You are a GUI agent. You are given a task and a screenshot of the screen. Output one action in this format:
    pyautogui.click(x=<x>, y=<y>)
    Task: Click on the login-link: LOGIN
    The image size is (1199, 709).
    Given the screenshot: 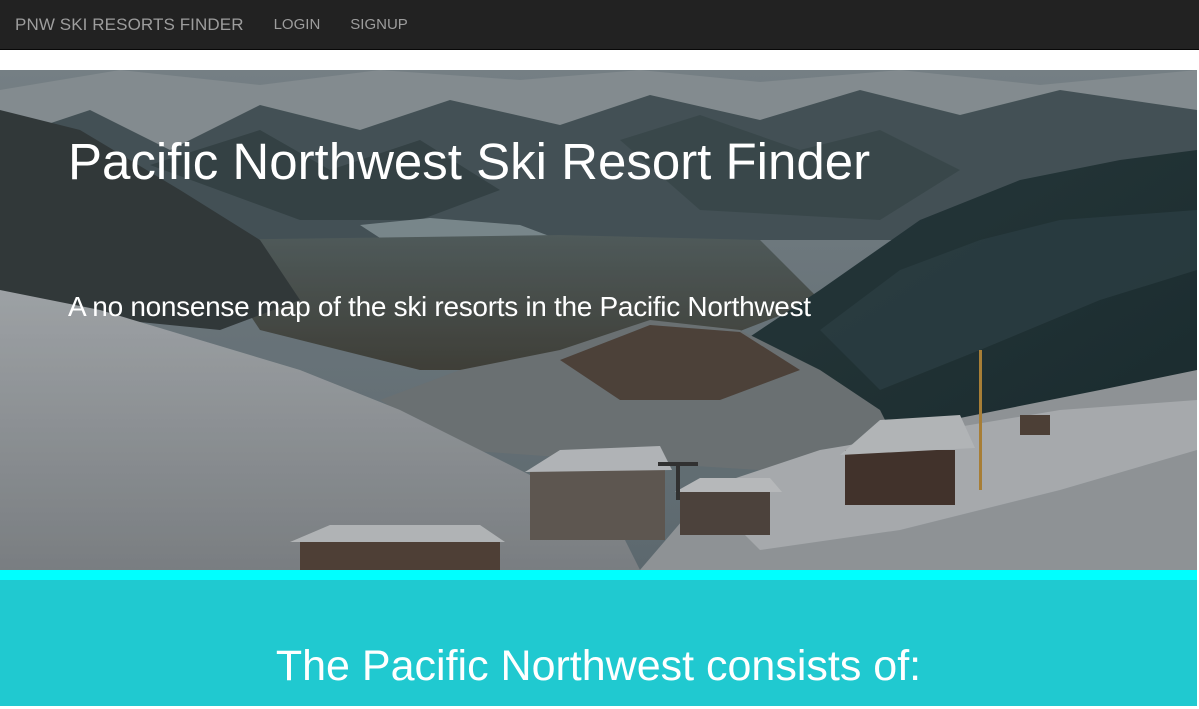 What is the action you would take?
    pyautogui.click(x=297, y=24)
    